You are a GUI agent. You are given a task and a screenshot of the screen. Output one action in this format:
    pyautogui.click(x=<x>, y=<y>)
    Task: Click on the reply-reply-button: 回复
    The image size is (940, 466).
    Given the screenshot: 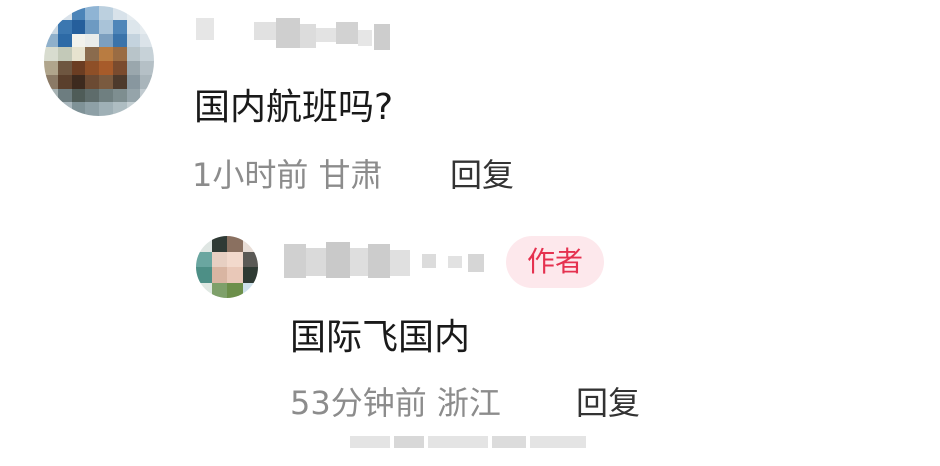 What is the action you would take?
    pyautogui.click(x=608, y=401)
    